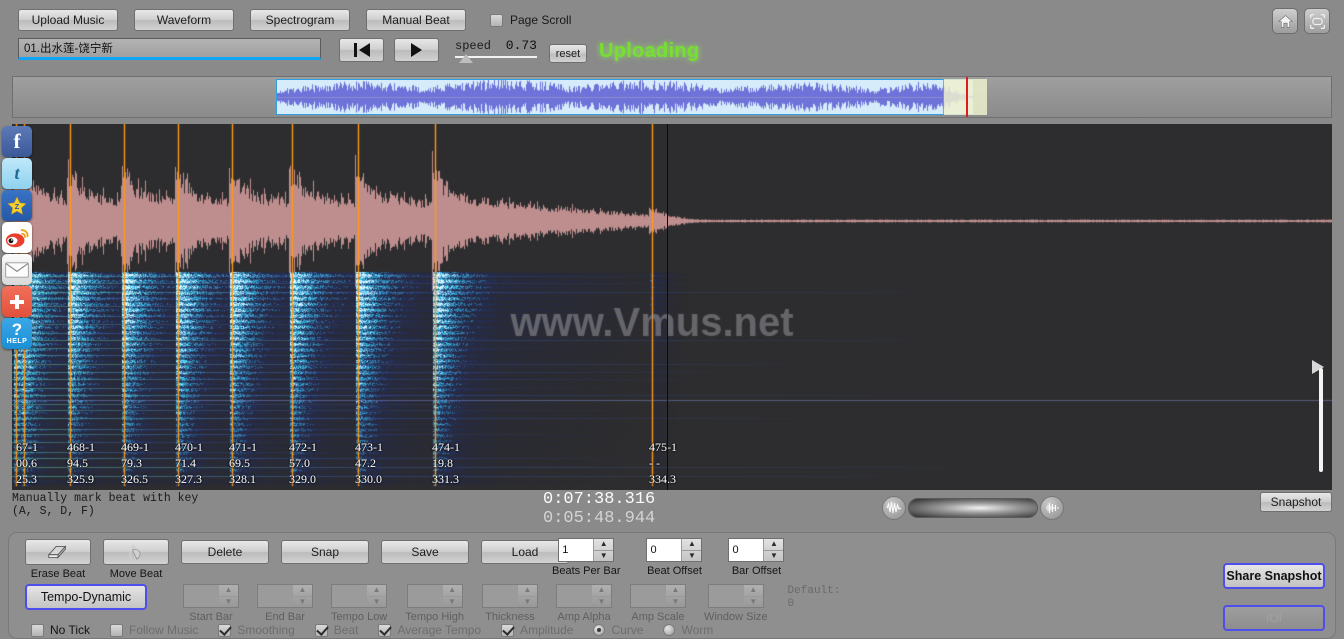  Describe the element at coordinates (169, 49) in the screenshot. I see `song-title-input: 01.出水莲-饶宁新` at that location.